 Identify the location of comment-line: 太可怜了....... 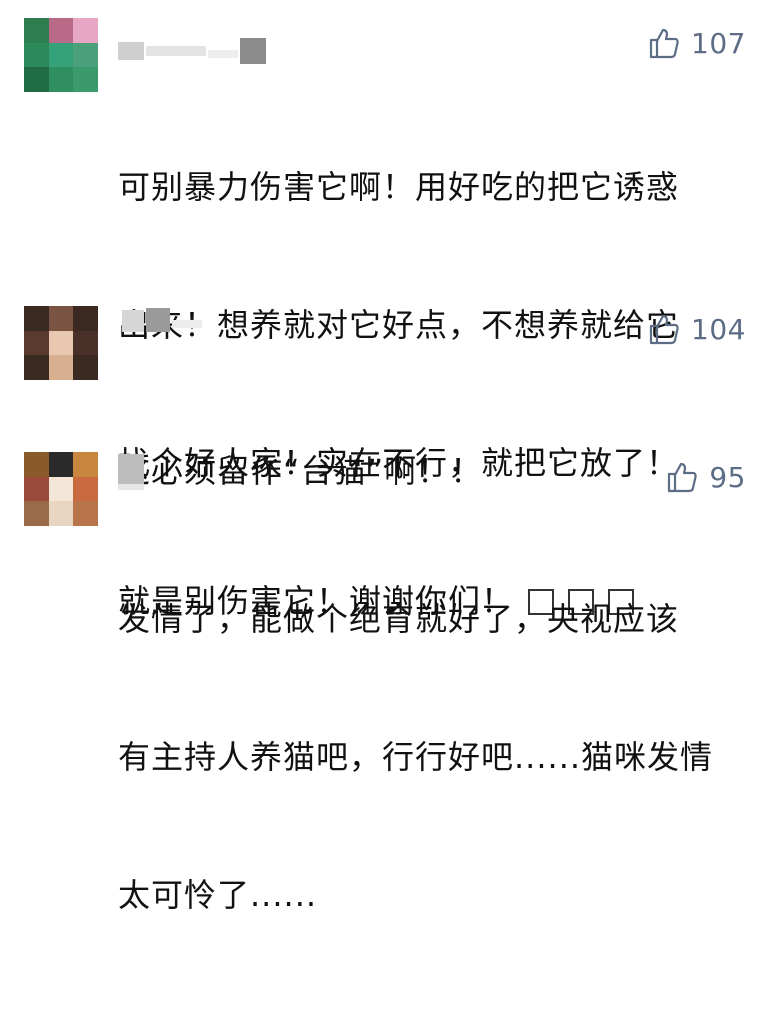
(218, 895).